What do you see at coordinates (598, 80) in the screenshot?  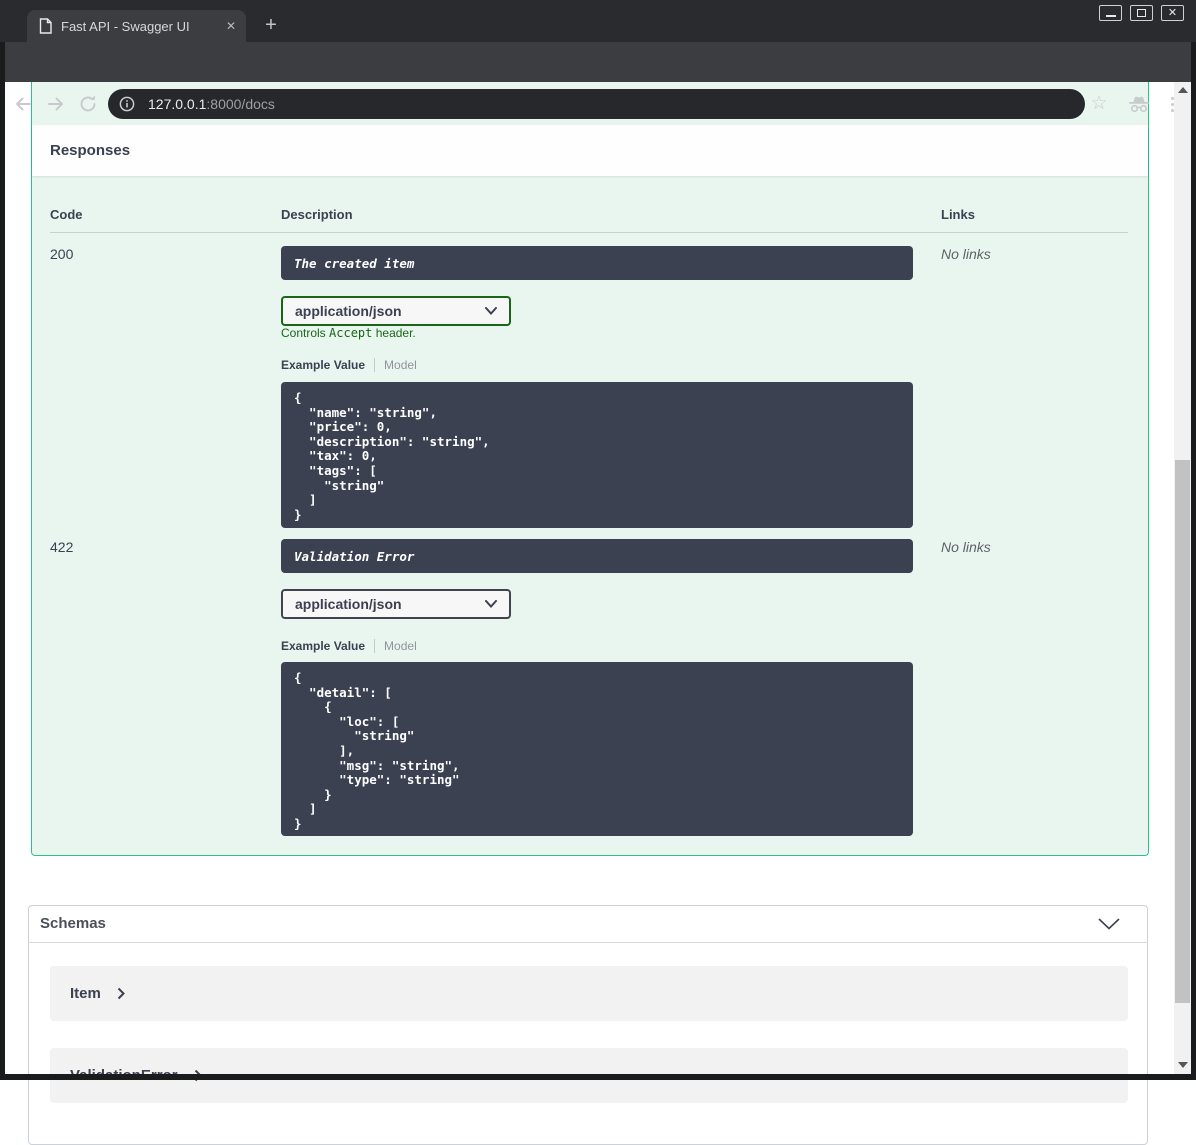 I see `browser-toolbar: 127.0.0.1:8000/docs ☆` at bounding box center [598, 80].